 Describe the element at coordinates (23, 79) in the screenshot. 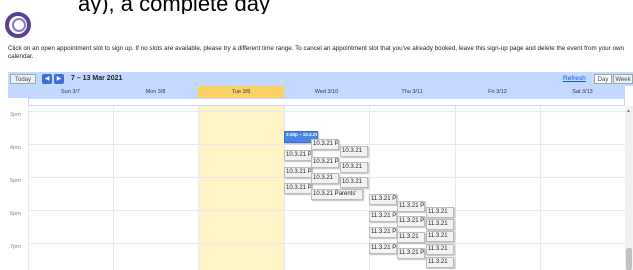

I see `today-button: Today` at that location.